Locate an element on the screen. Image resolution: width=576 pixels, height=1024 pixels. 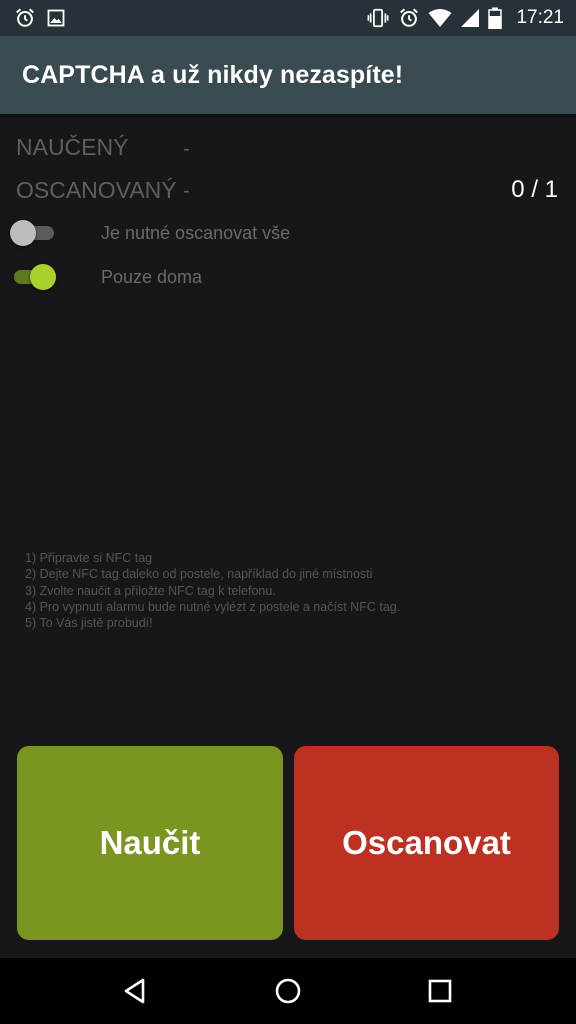
status-bar: 17:21 is located at coordinates (288, 18).